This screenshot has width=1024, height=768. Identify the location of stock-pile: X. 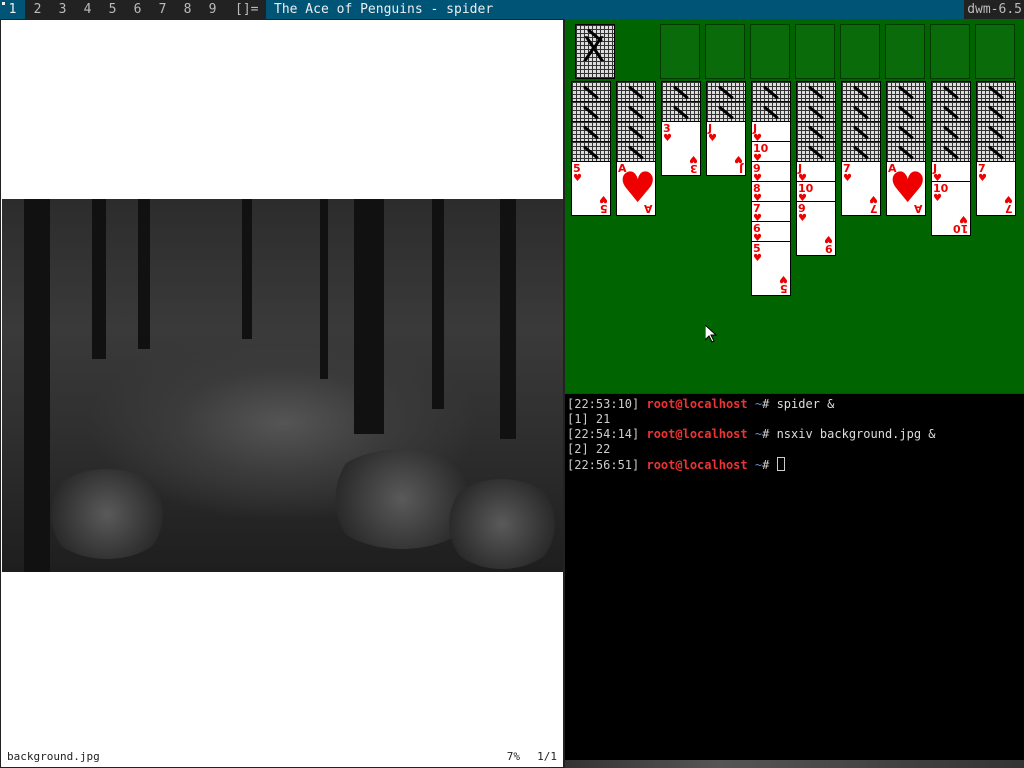
(595, 51).